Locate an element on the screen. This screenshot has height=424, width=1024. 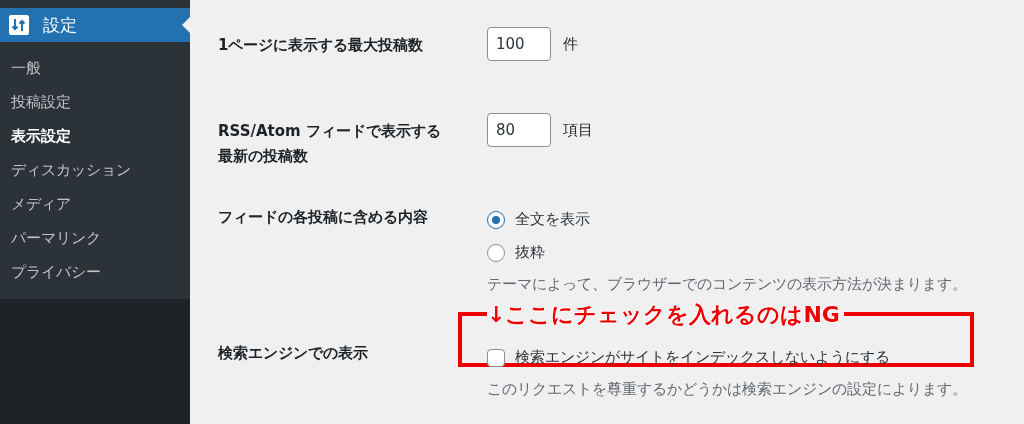
submenu-item: パーマリンク is located at coordinates (95, 238).